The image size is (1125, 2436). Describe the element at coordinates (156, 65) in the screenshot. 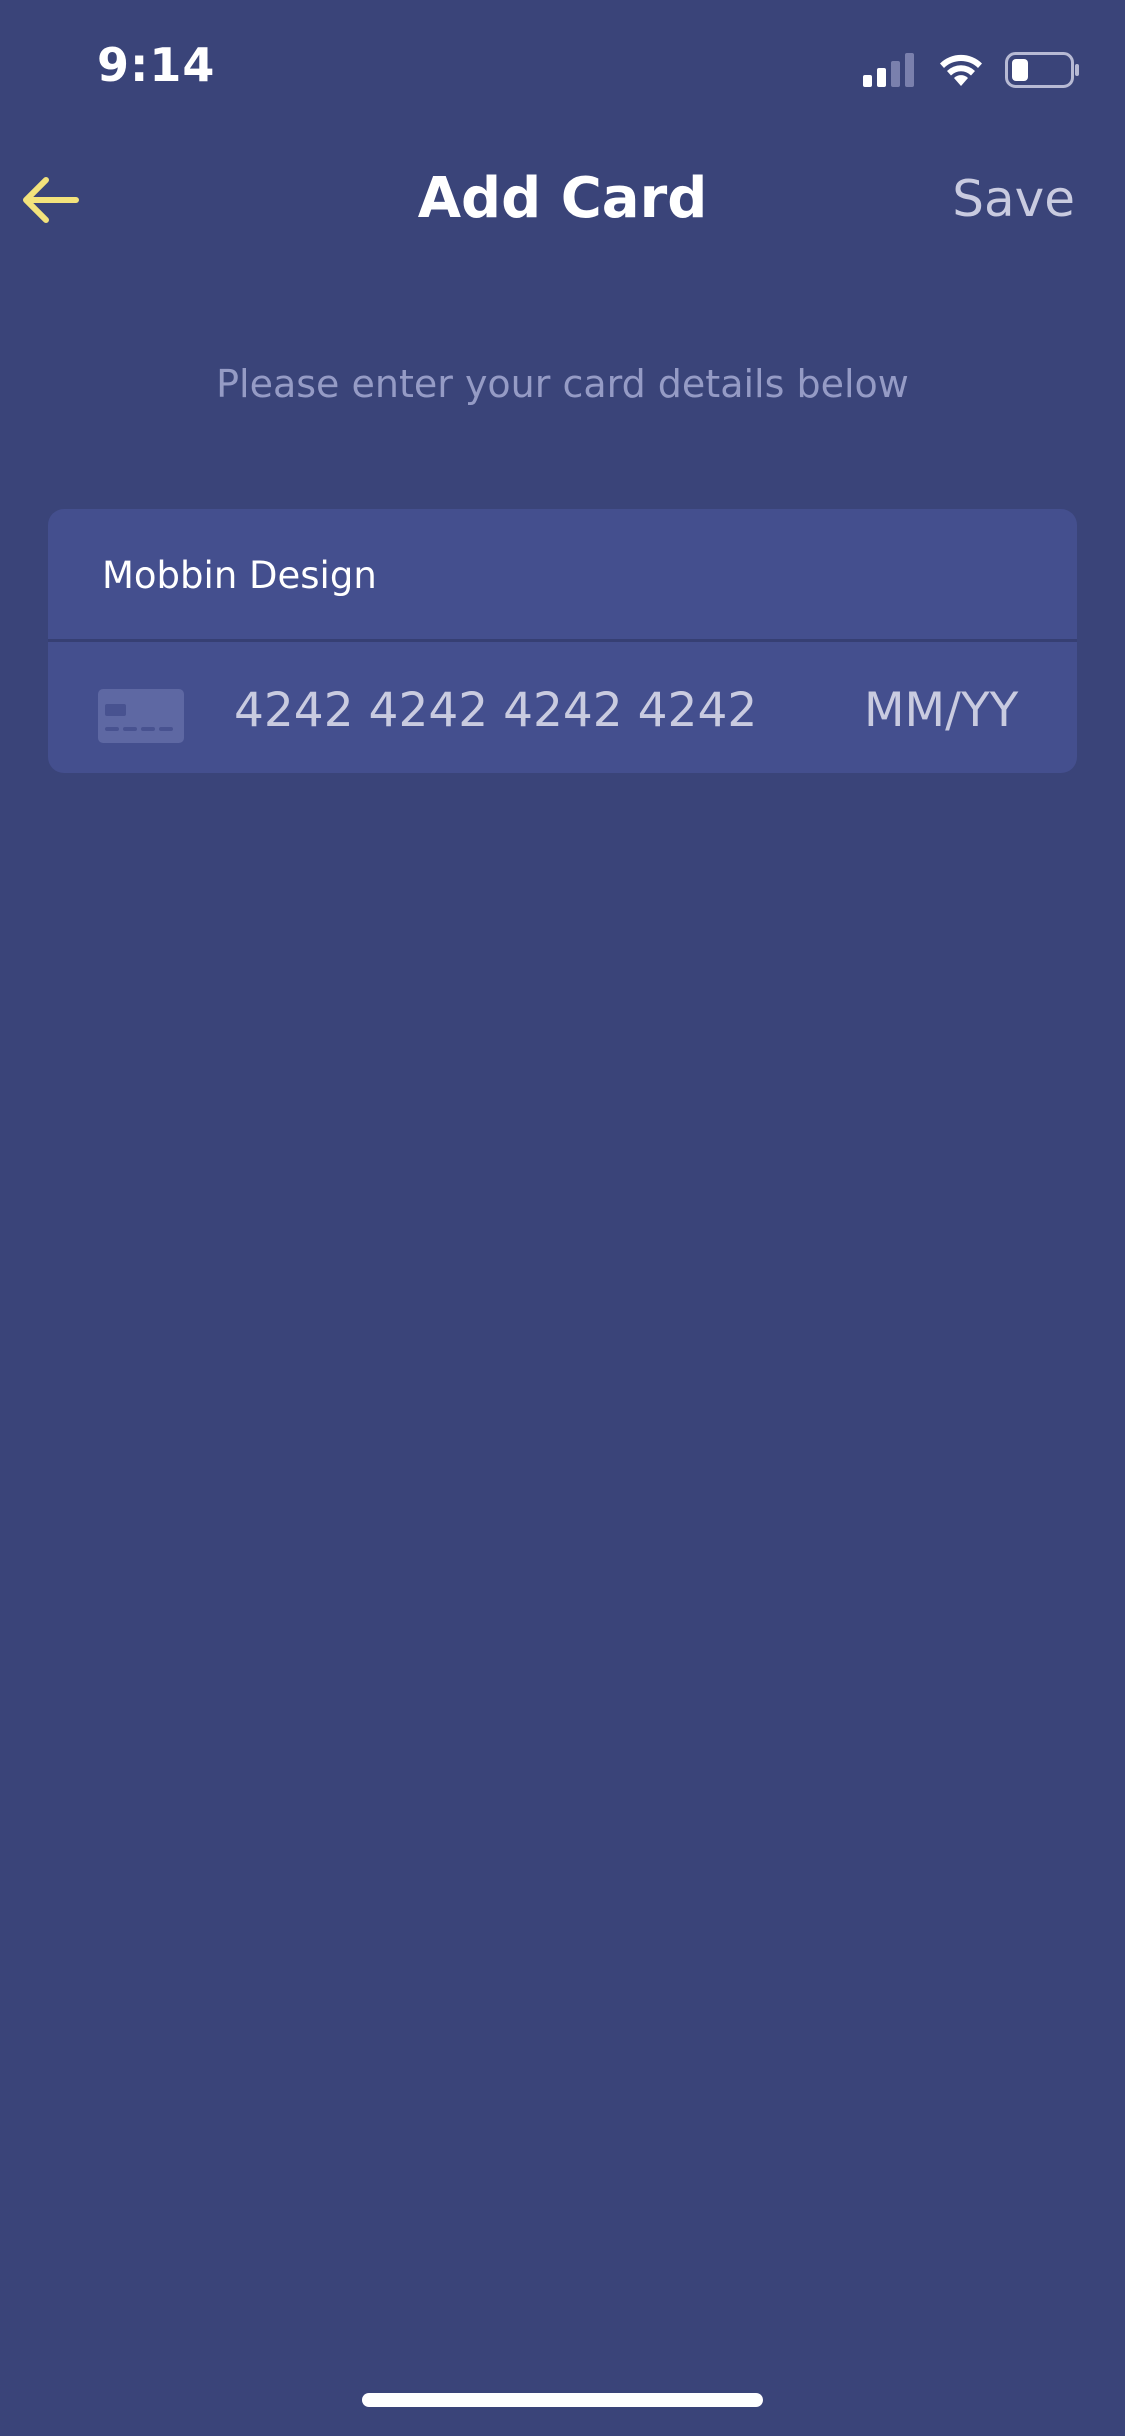

I see `status-time: 9:14` at that location.